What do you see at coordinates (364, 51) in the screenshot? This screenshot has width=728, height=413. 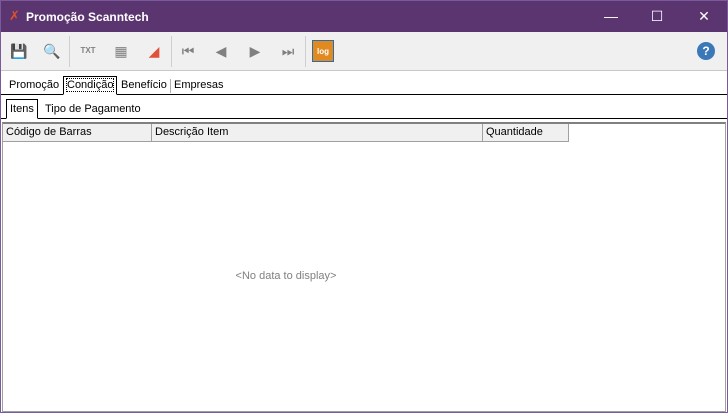 I see `toolbar: 💾 🔍 TXT ▦ ◢ ⏮ ◀ ▶ ⏭ log ?` at bounding box center [364, 51].